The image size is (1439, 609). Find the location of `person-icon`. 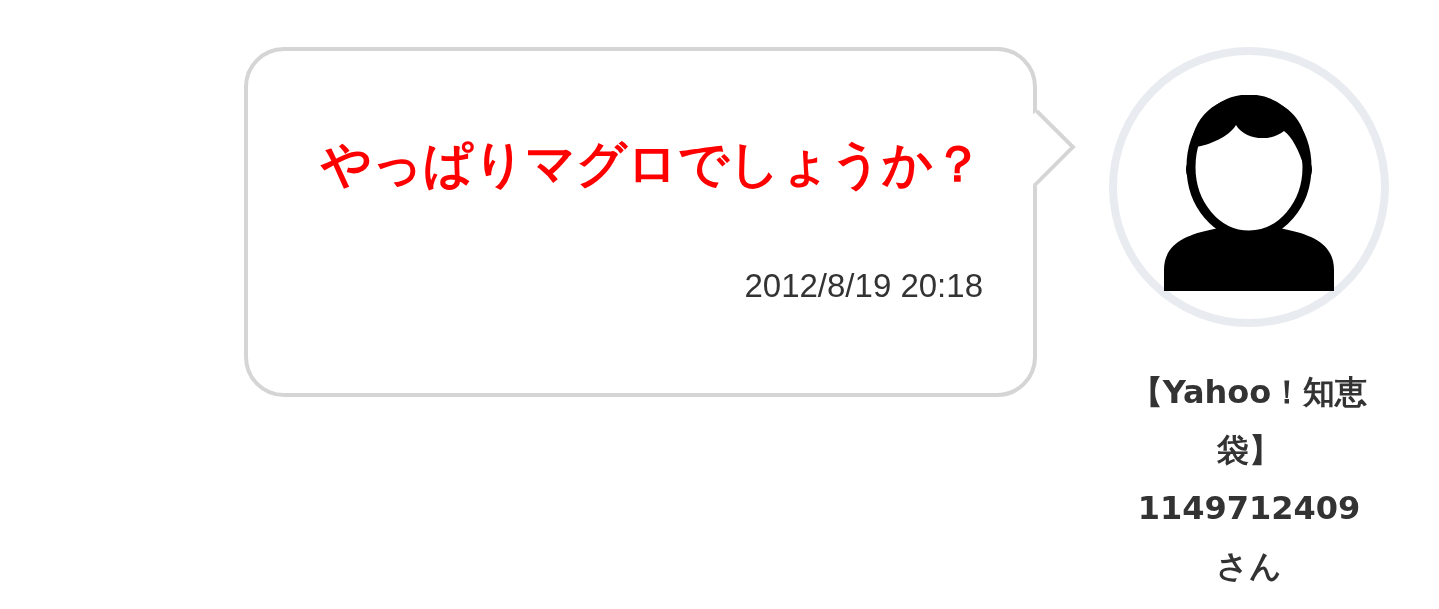

person-icon is located at coordinates (1249, 193).